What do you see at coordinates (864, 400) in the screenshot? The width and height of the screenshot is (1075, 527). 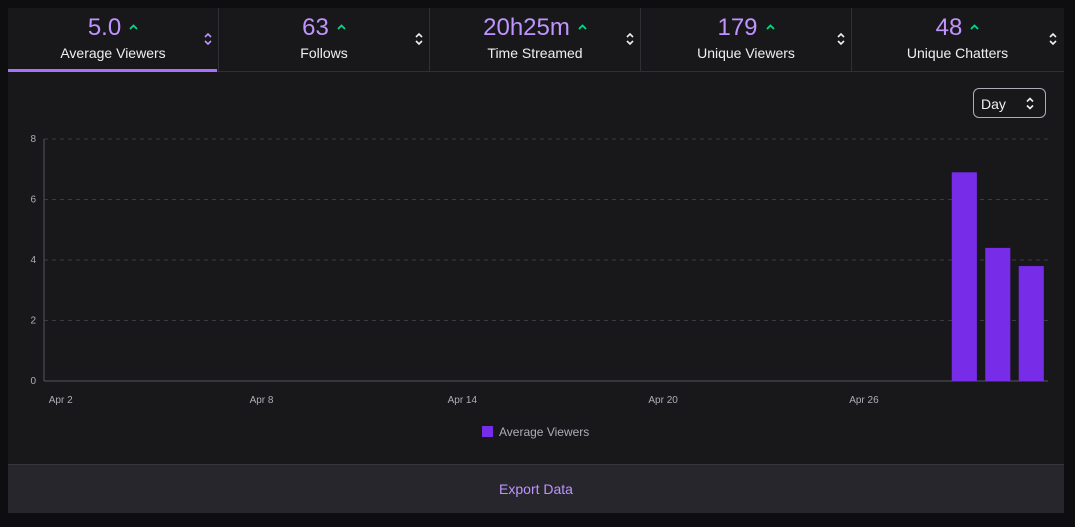 I see `x-tick-label: Apr 26` at bounding box center [864, 400].